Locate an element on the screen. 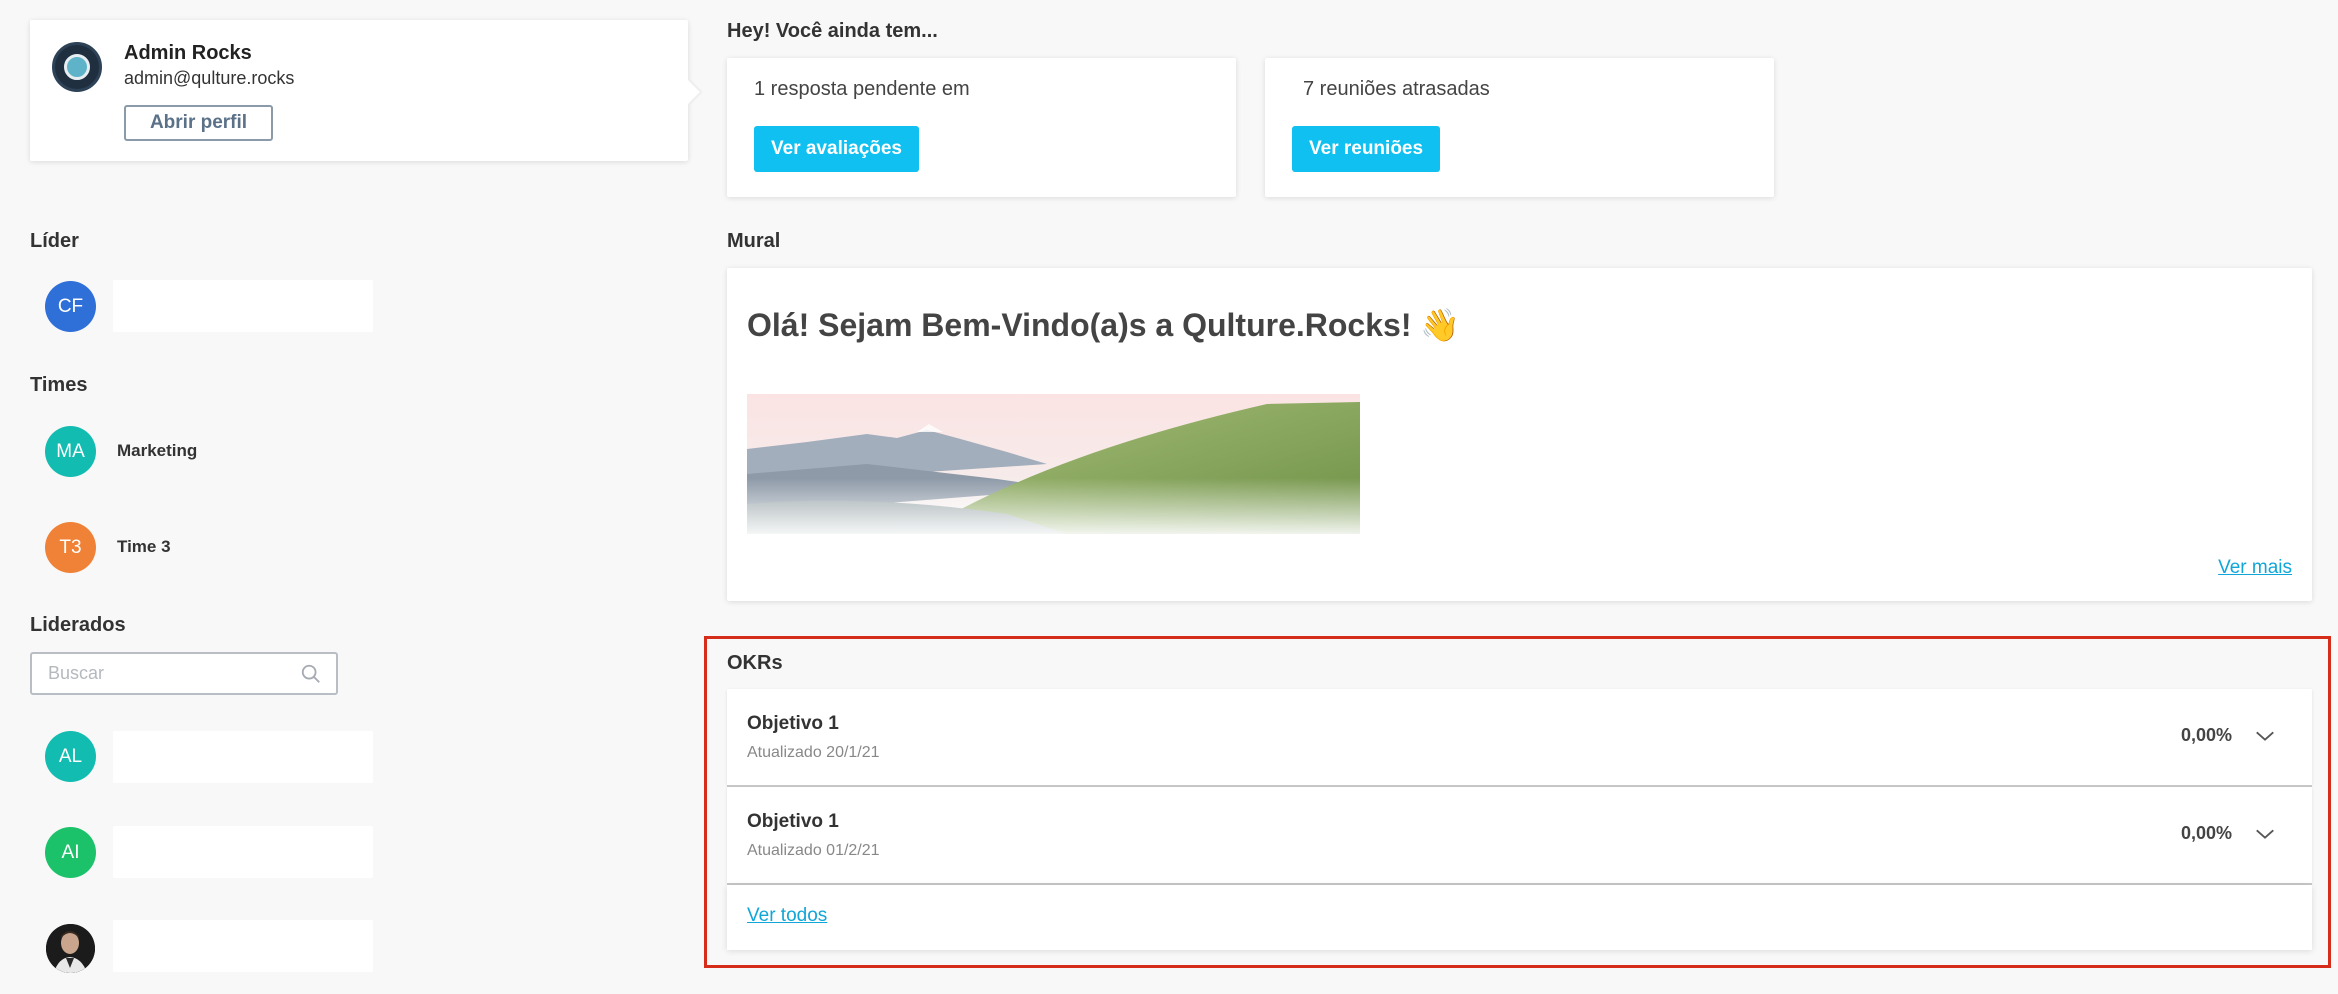 This screenshot has height=994, width=2338. leader-section-title: Líder is located at coordinates (54, 241).